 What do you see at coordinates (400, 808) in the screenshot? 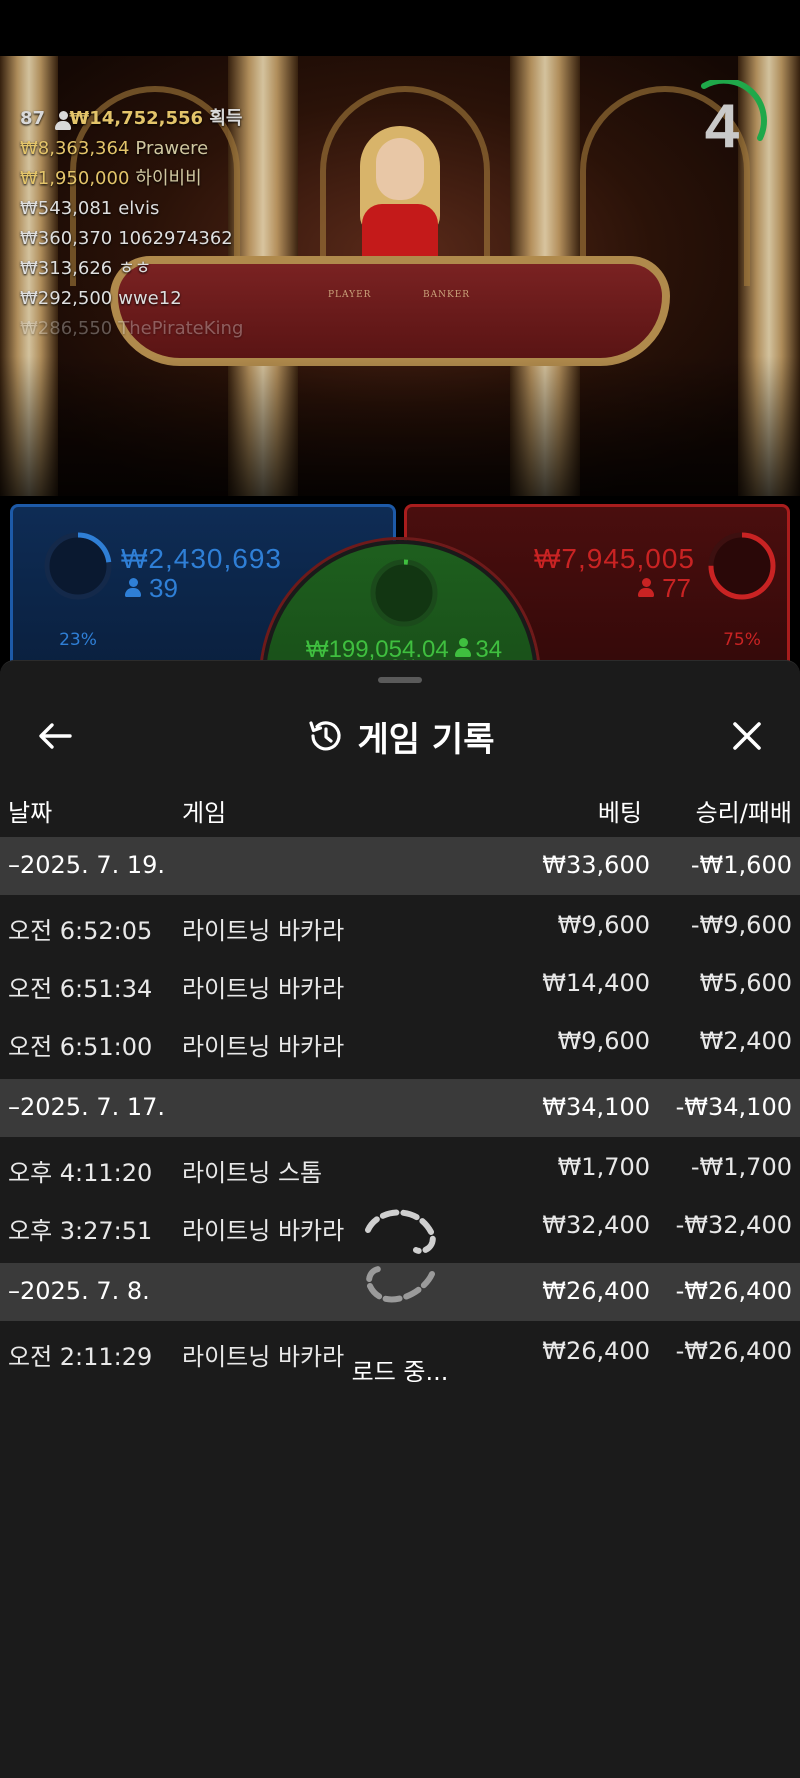
I see `history-table-header: 날짜 게임 베팅 승리/패배` at bounding box center [400, 808].